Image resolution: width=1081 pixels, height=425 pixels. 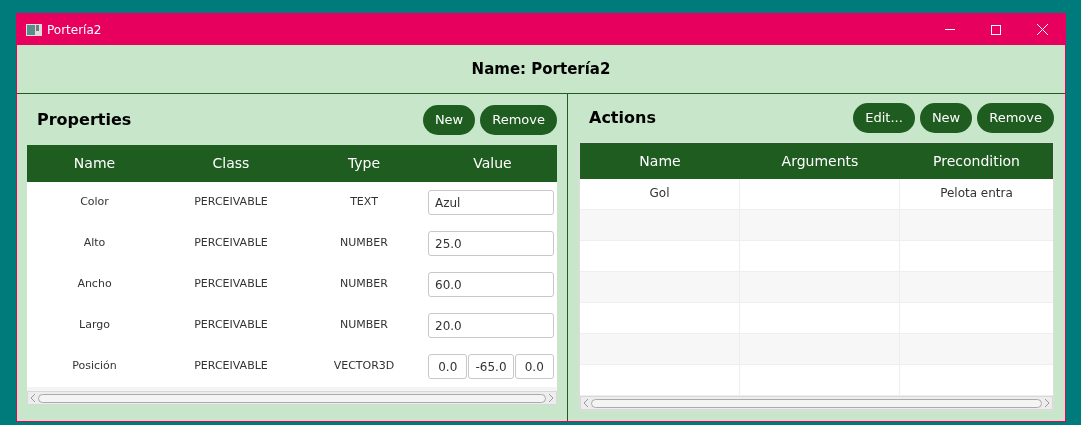 I want to click on table-cell-text: VECTOR3D, so click(x=364, y=366).